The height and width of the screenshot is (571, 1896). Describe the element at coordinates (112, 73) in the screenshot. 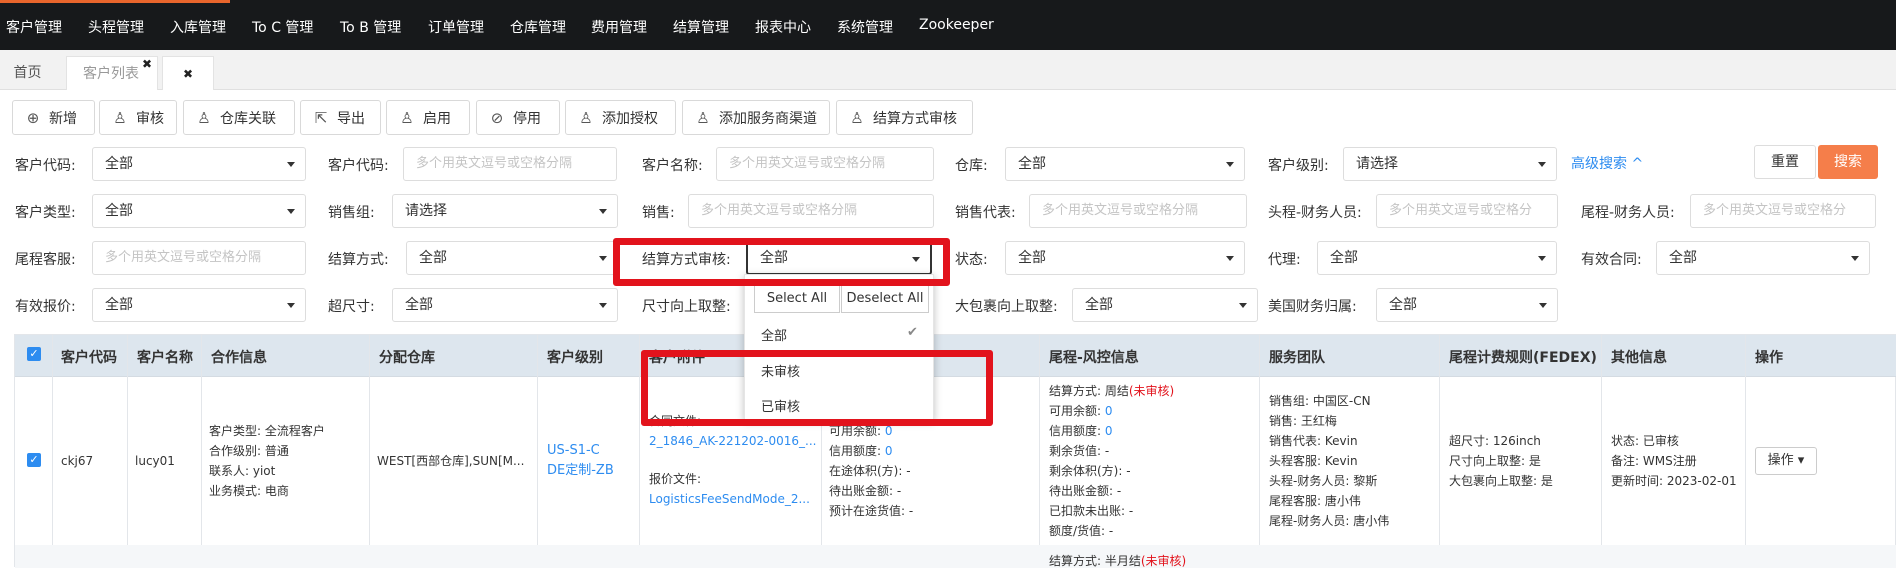

I see `tab-customer-list: 客户列表 ✖` at that location.